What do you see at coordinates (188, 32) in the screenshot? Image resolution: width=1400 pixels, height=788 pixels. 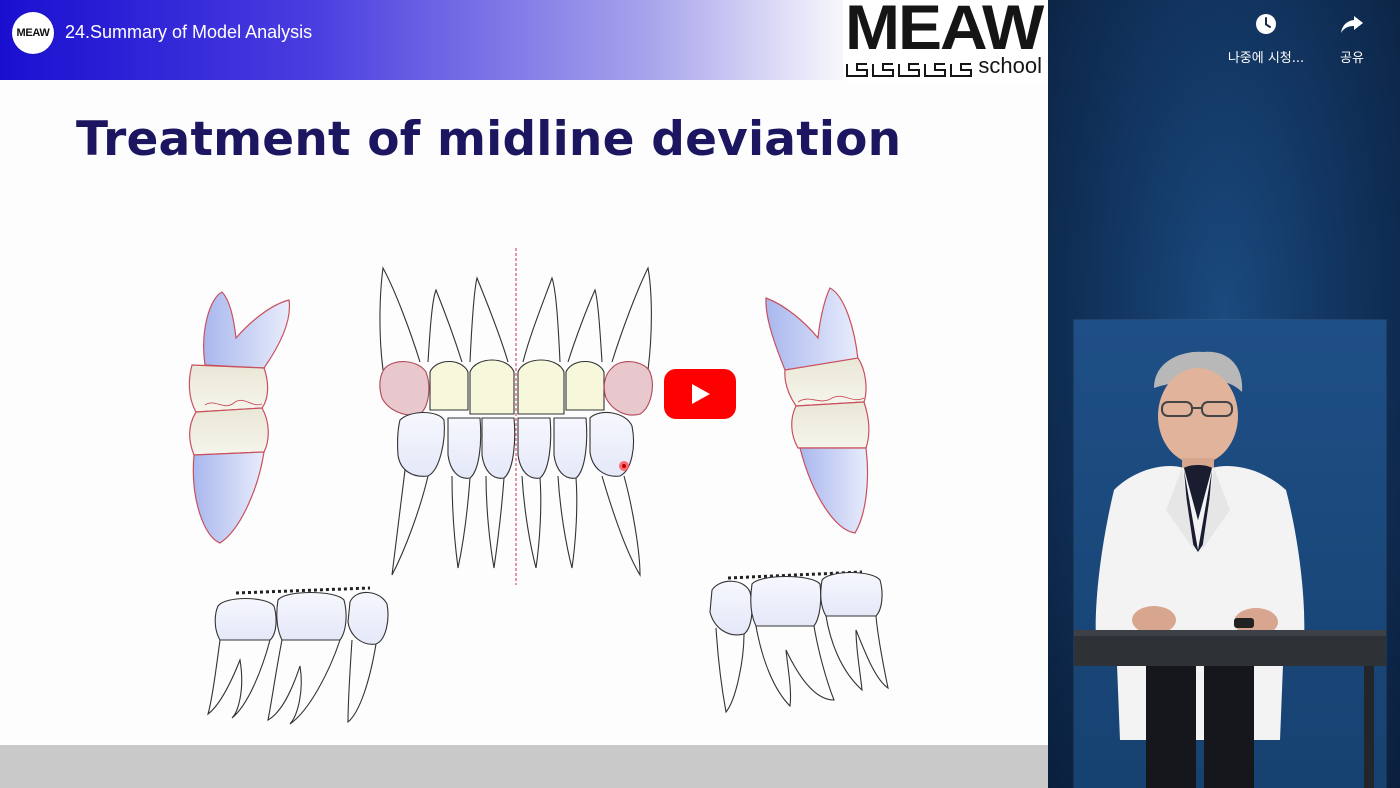 I see `video-title: 24.Summary of Model Analysis` at bounding box center [188, 32].